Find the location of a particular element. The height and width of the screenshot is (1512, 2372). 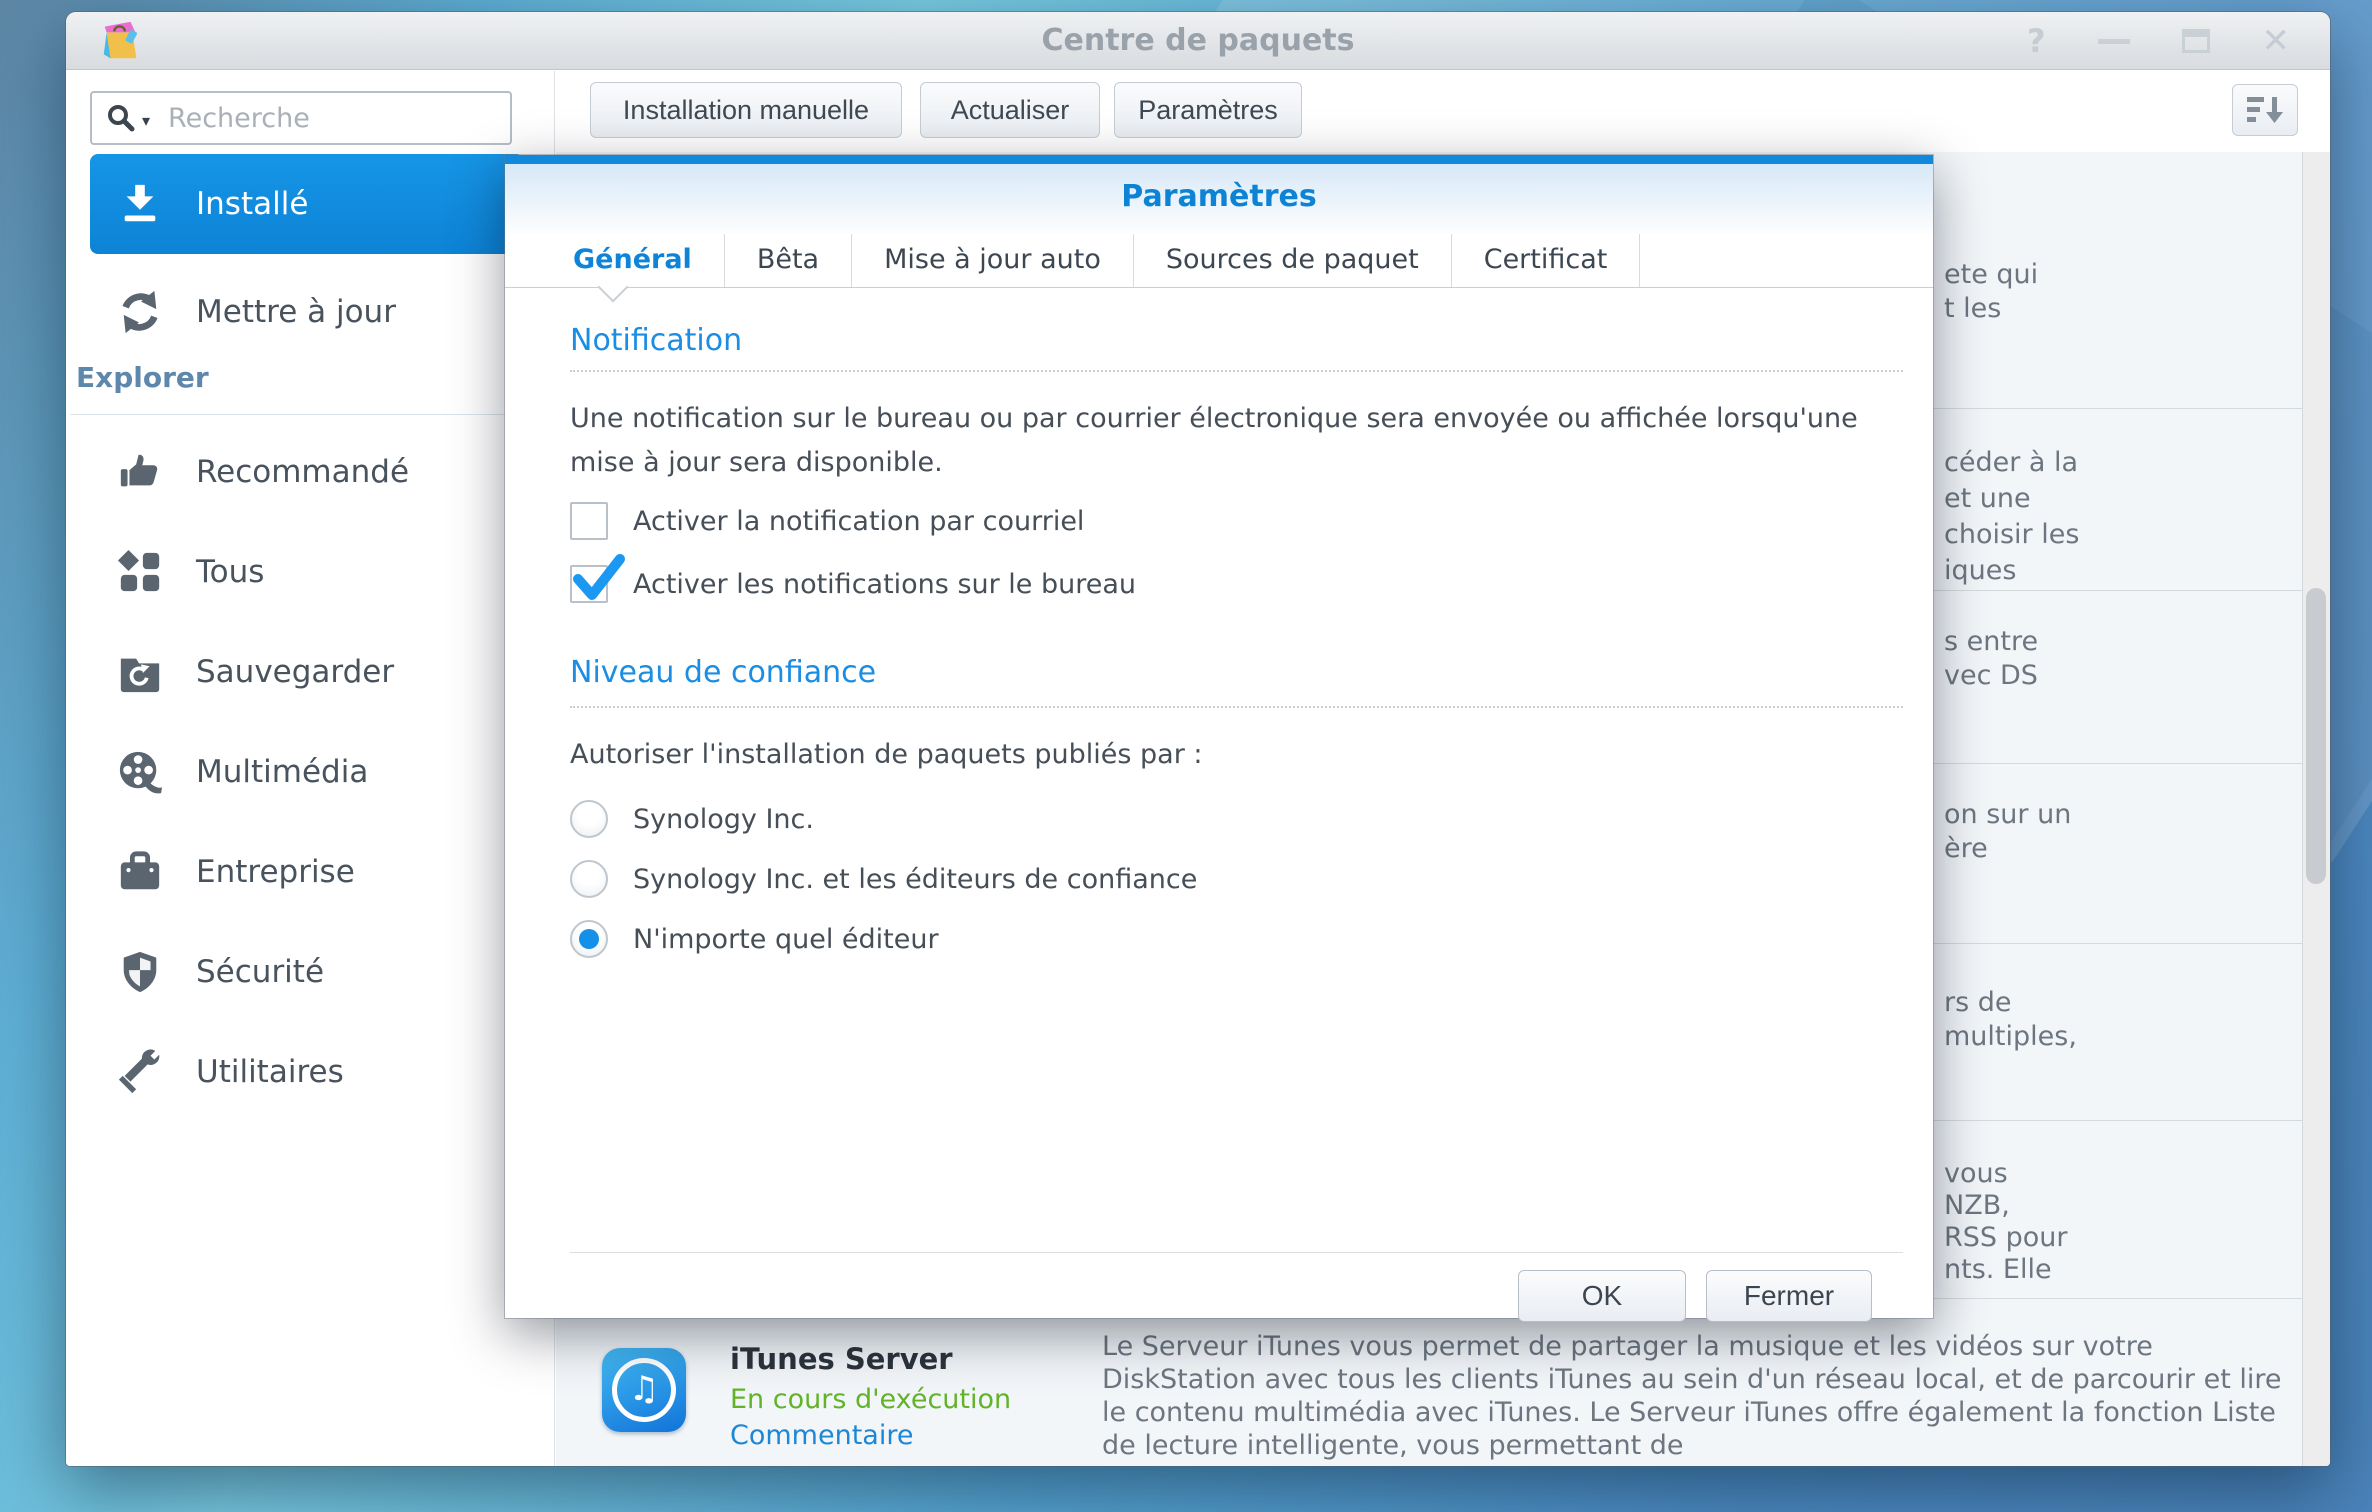

search-scope-dropdown-icon: ▾ is located at coordinates (146, 120).